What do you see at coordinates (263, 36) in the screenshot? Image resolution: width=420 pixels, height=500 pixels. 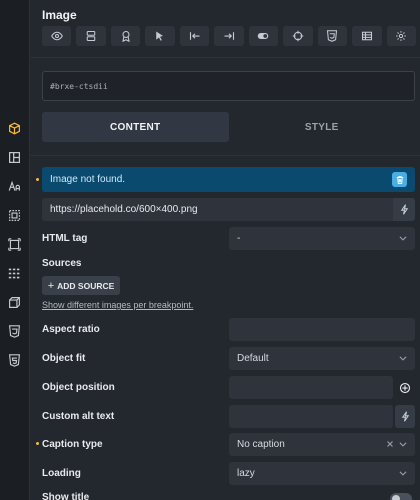 I see `toggle-icon` at bounding box center [263, 36].